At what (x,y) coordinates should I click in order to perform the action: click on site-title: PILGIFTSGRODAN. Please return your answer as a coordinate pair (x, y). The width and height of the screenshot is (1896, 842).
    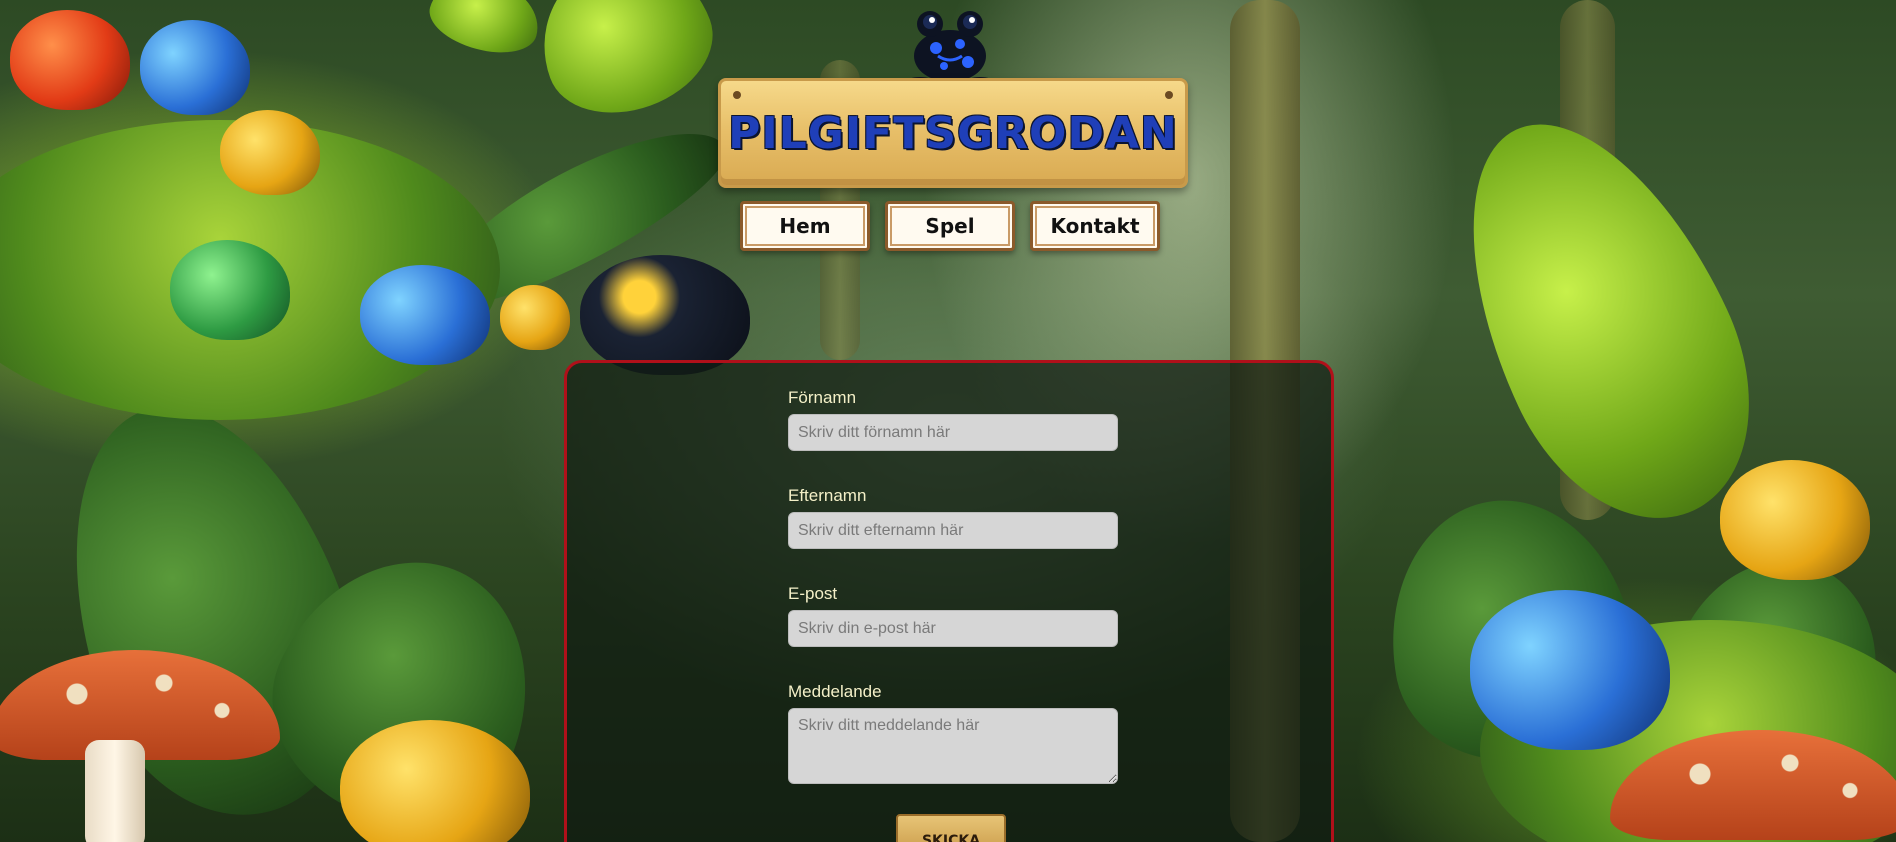
    Looking at the image, I should click on (953, 133).